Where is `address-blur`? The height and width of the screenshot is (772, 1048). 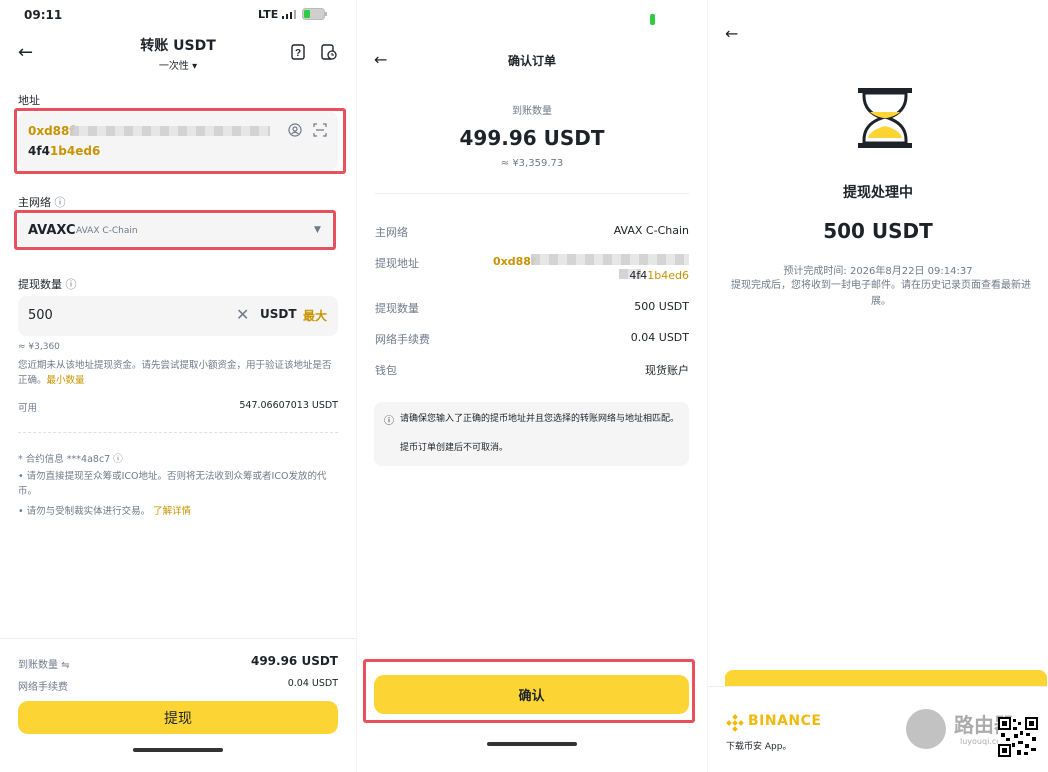 address-blur is located at coordinates (610, 259).